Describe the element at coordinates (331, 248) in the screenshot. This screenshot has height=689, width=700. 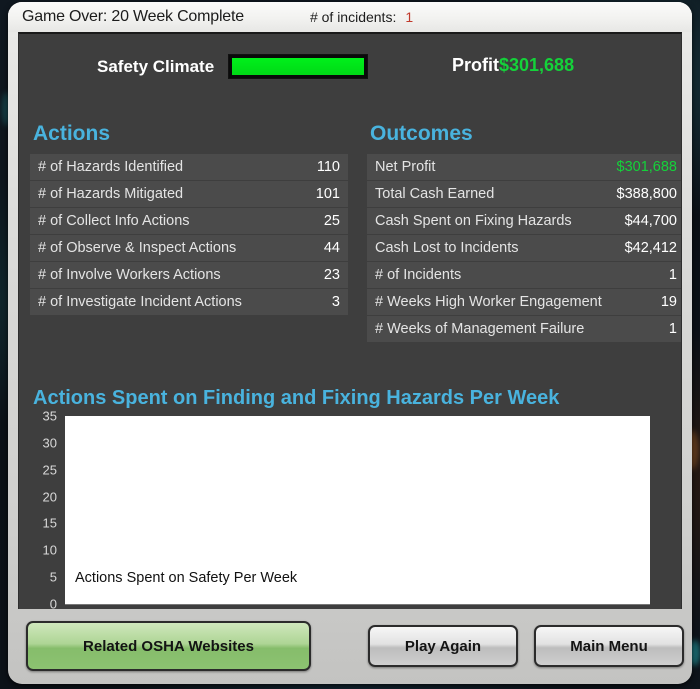
I see `stat-value: 44` at that location.